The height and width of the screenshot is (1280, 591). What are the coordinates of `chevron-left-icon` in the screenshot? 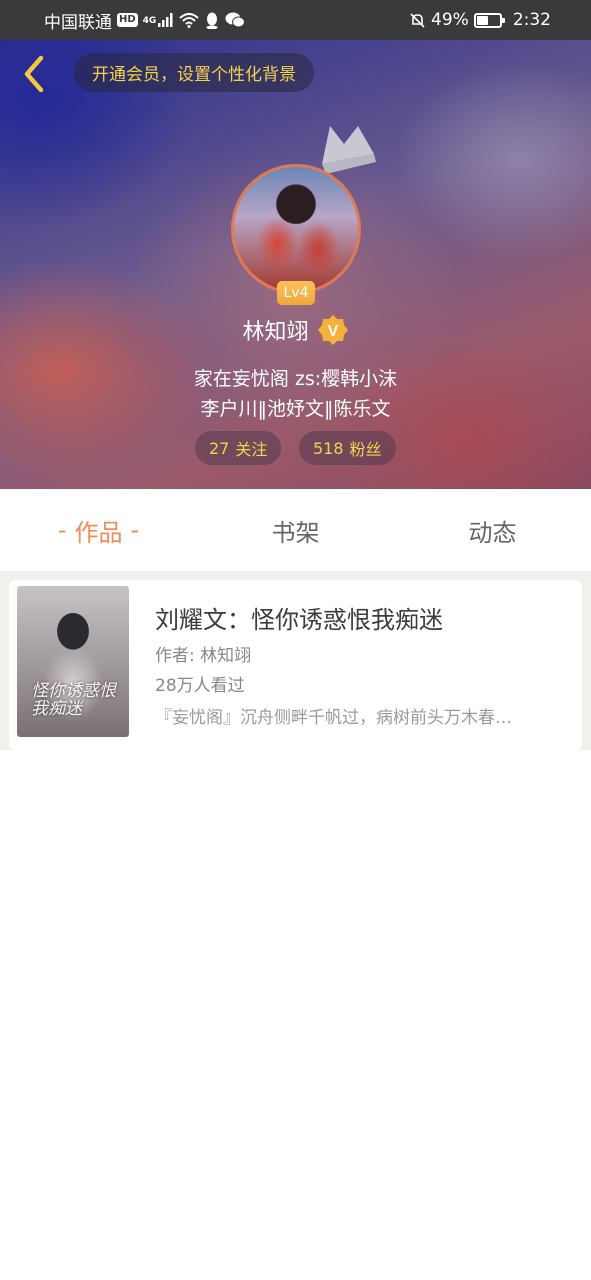 It's located at (34, 74).